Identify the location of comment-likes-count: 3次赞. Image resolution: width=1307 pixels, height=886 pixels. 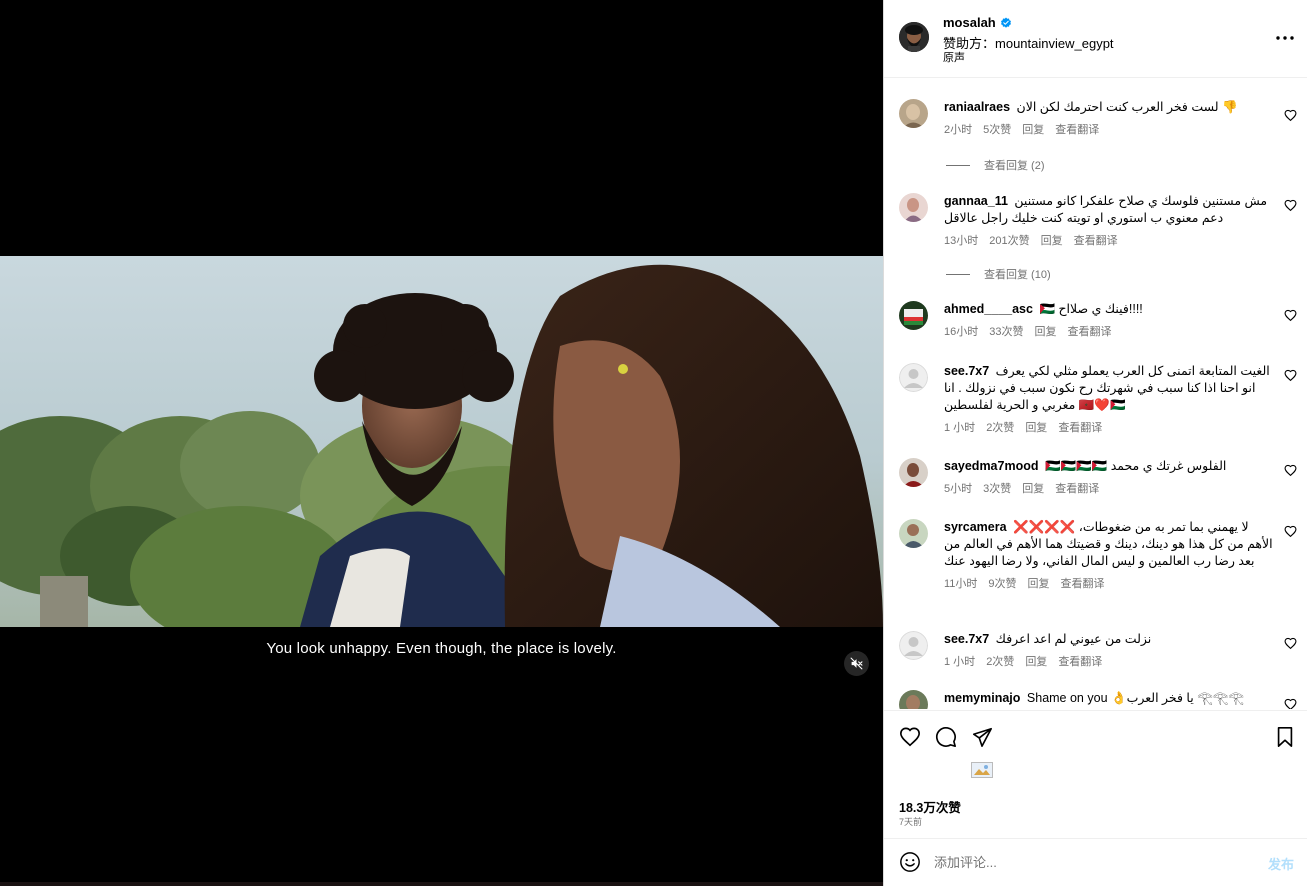
(997, 488).